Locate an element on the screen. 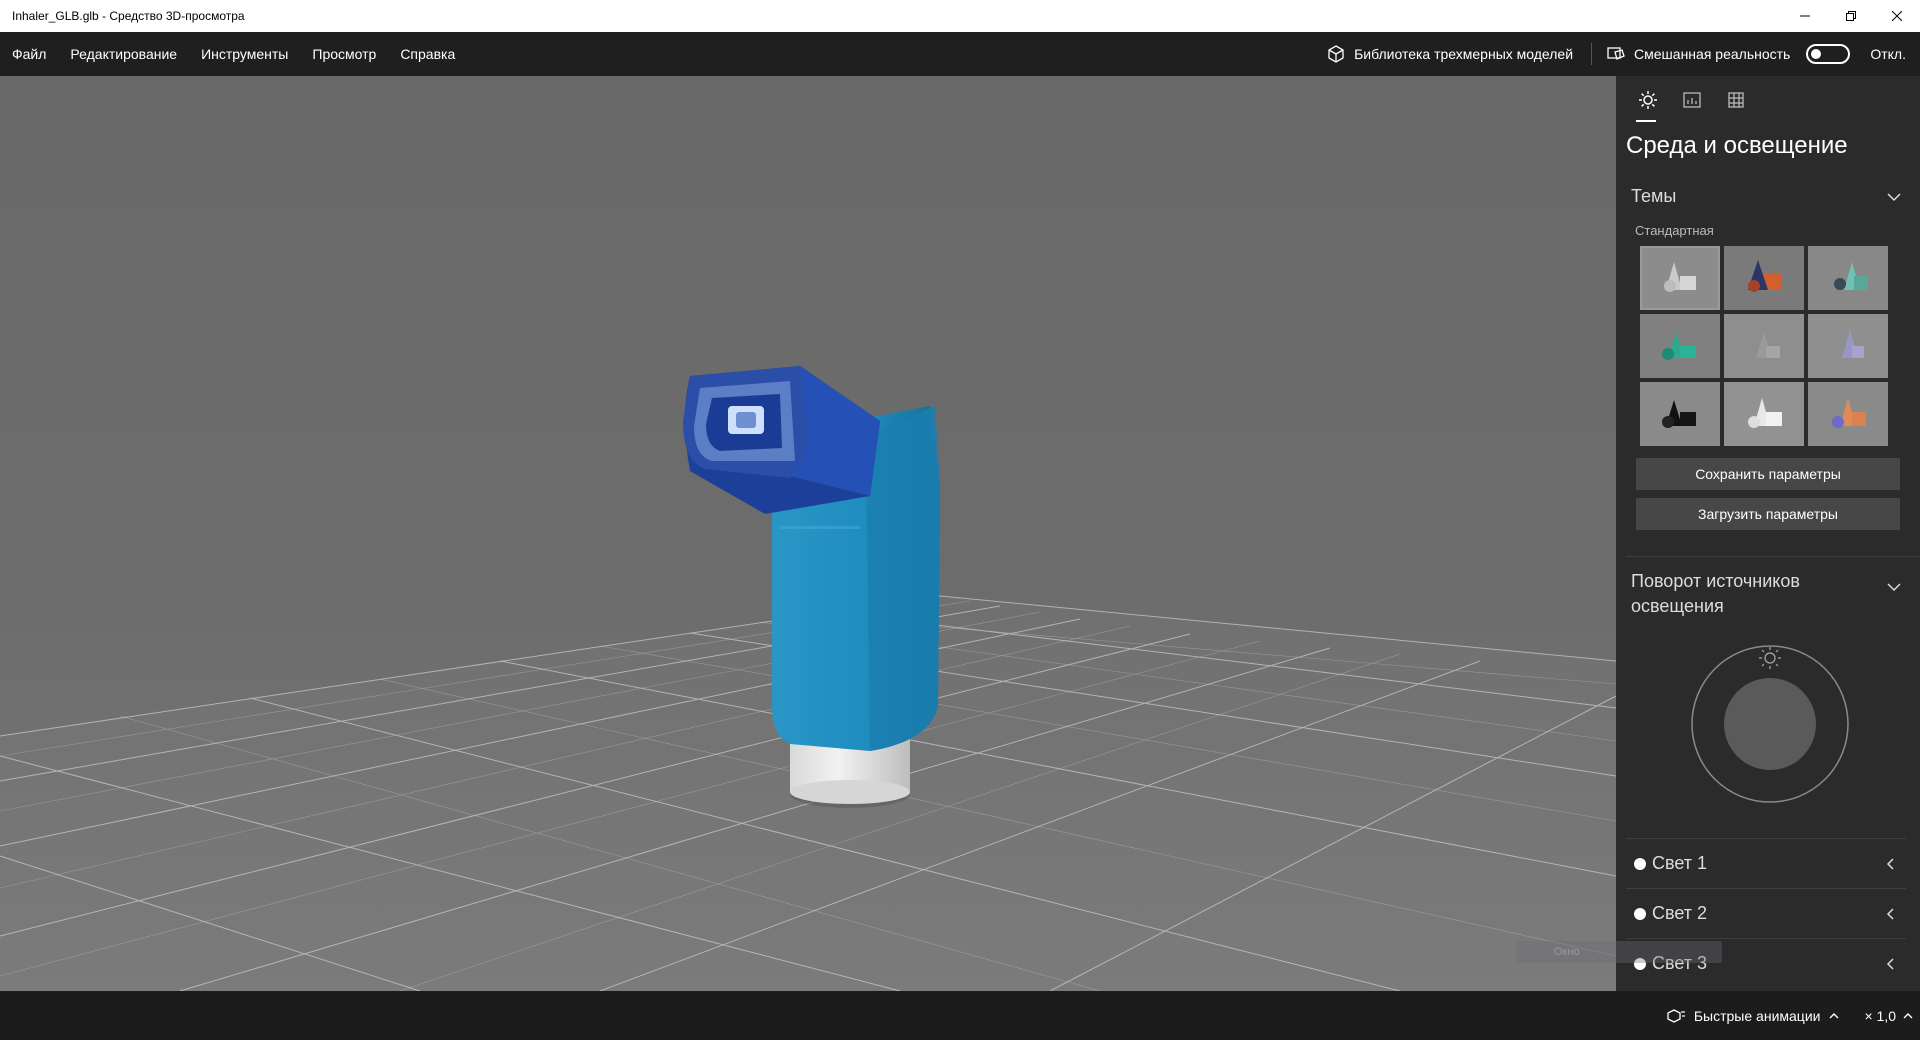 The width and height of the screenshot is (1920, 1040). minimize-button is located at coordinates (1805, 16).